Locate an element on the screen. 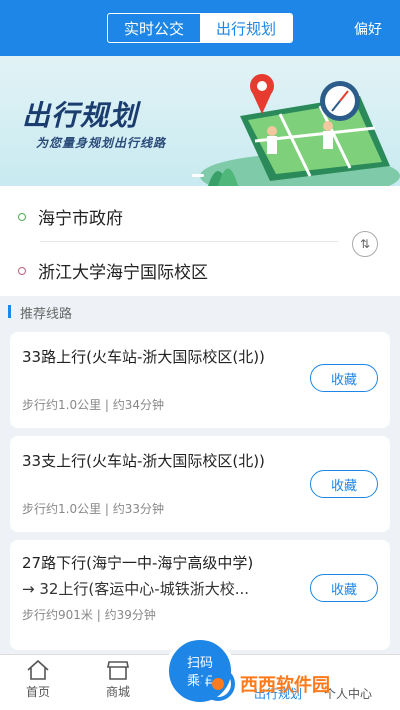 Image resolution: width=400 pixels, height=710 pixels. watermark: 西西软件园 is located at coordinates (290, 684).